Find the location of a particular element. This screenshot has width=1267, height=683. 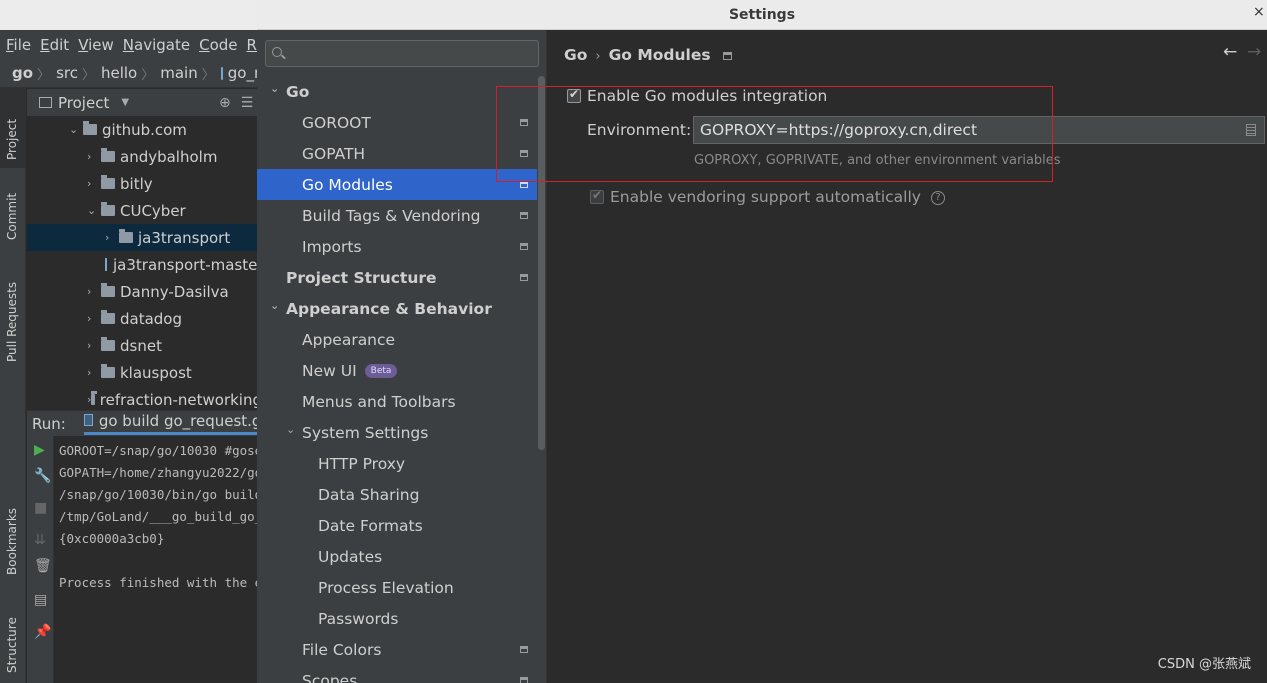

nav-item-data-sharing: Data Sharing is located at coordinates (397, 494).